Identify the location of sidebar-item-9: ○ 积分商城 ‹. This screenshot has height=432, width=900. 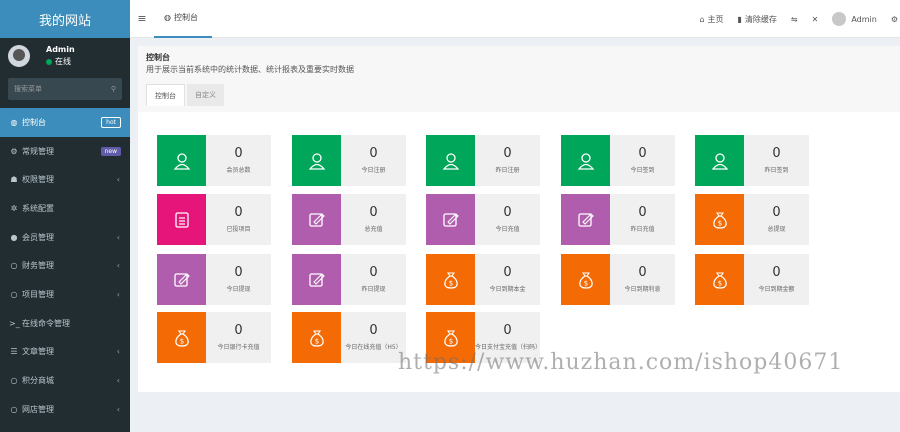
(65, 380).